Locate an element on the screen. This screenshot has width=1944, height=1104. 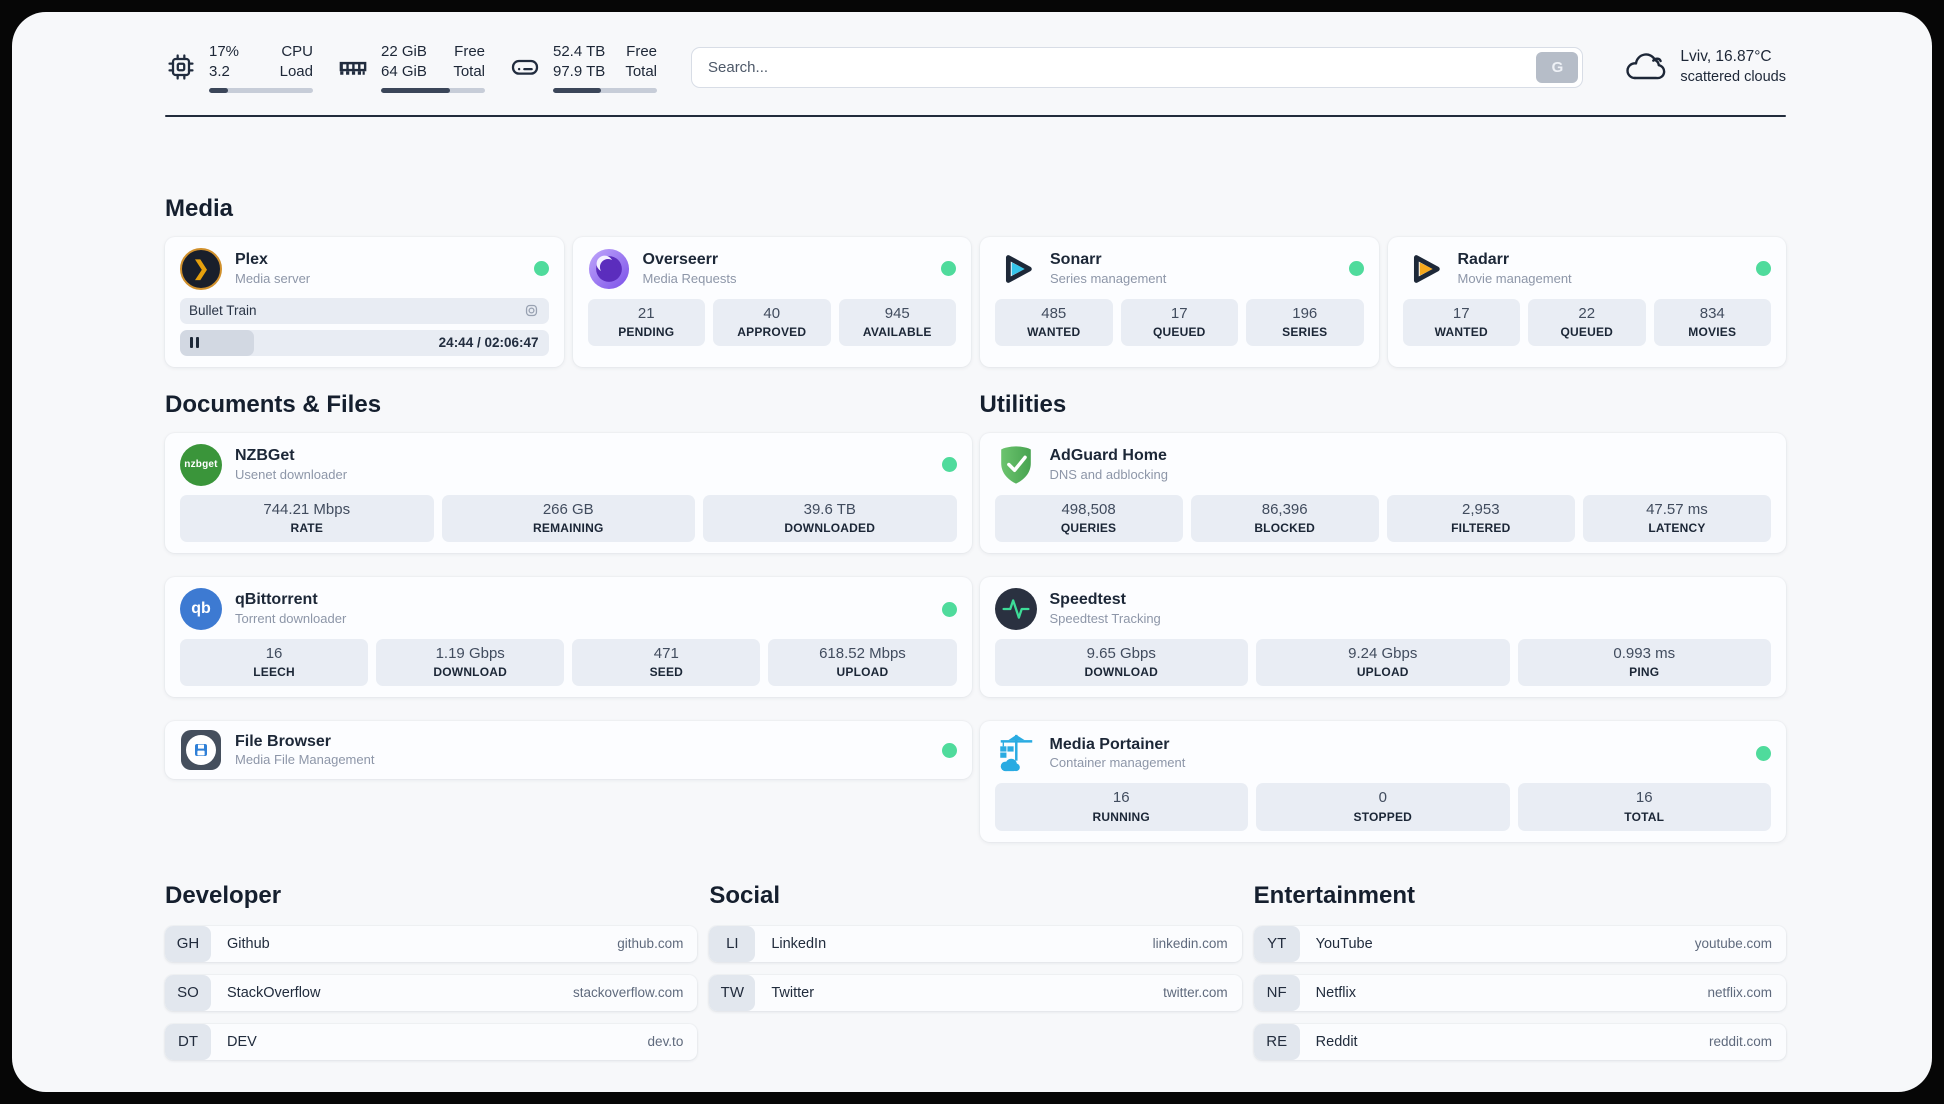
now-playing-icon is located at coordinates (531, 310).